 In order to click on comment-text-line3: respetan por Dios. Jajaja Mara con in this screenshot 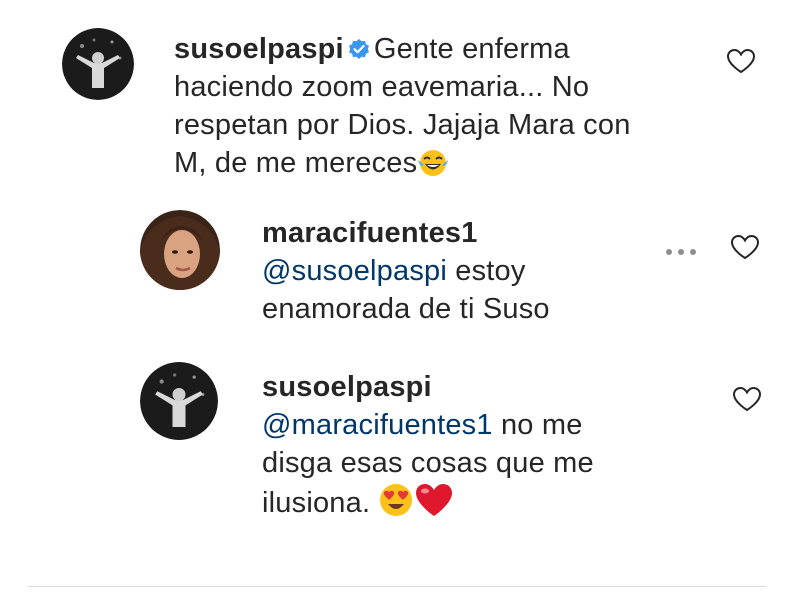, I will do `click(402, 125)`.